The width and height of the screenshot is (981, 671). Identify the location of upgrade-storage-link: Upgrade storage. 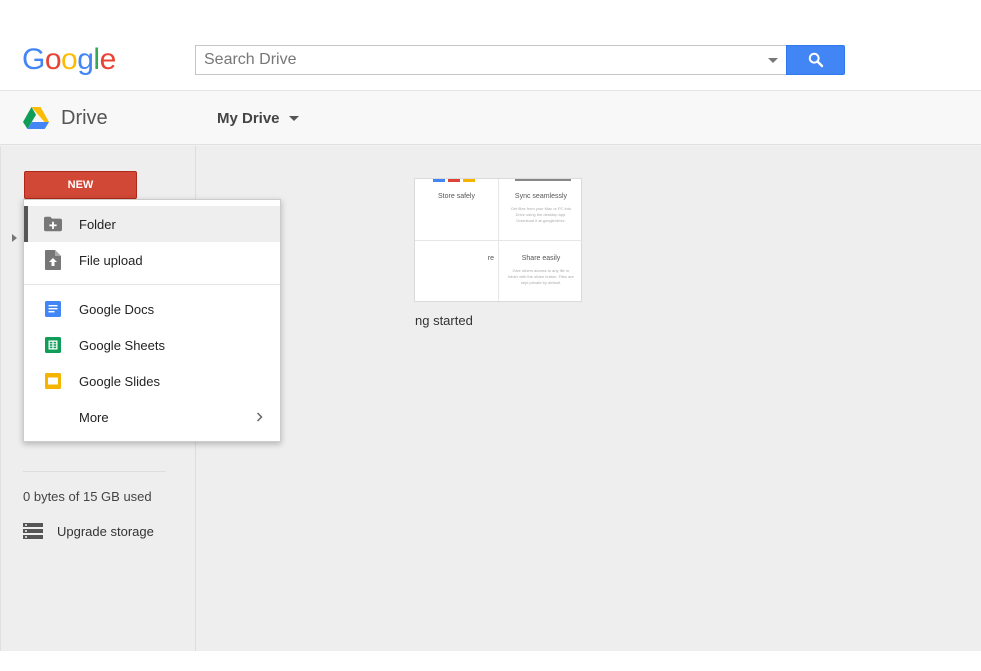
(88, 531).